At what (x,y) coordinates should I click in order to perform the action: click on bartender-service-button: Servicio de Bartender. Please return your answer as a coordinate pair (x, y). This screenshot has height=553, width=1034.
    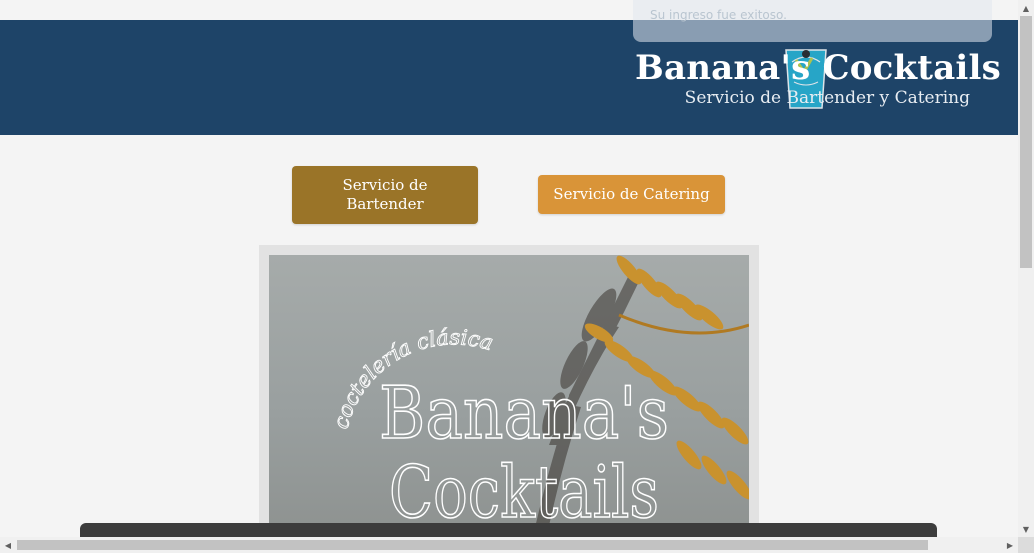
    Looking at the image, I should click on (385, 195).